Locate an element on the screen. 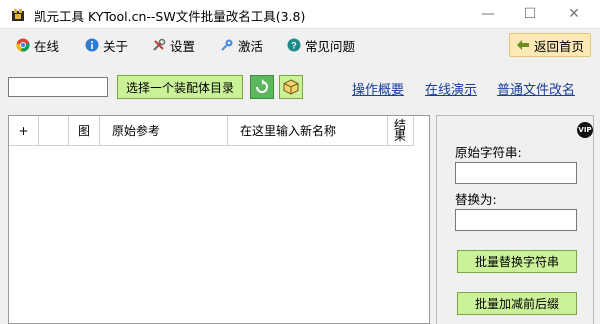  maximize-button: ☐ is located at coordinates (530, 14).